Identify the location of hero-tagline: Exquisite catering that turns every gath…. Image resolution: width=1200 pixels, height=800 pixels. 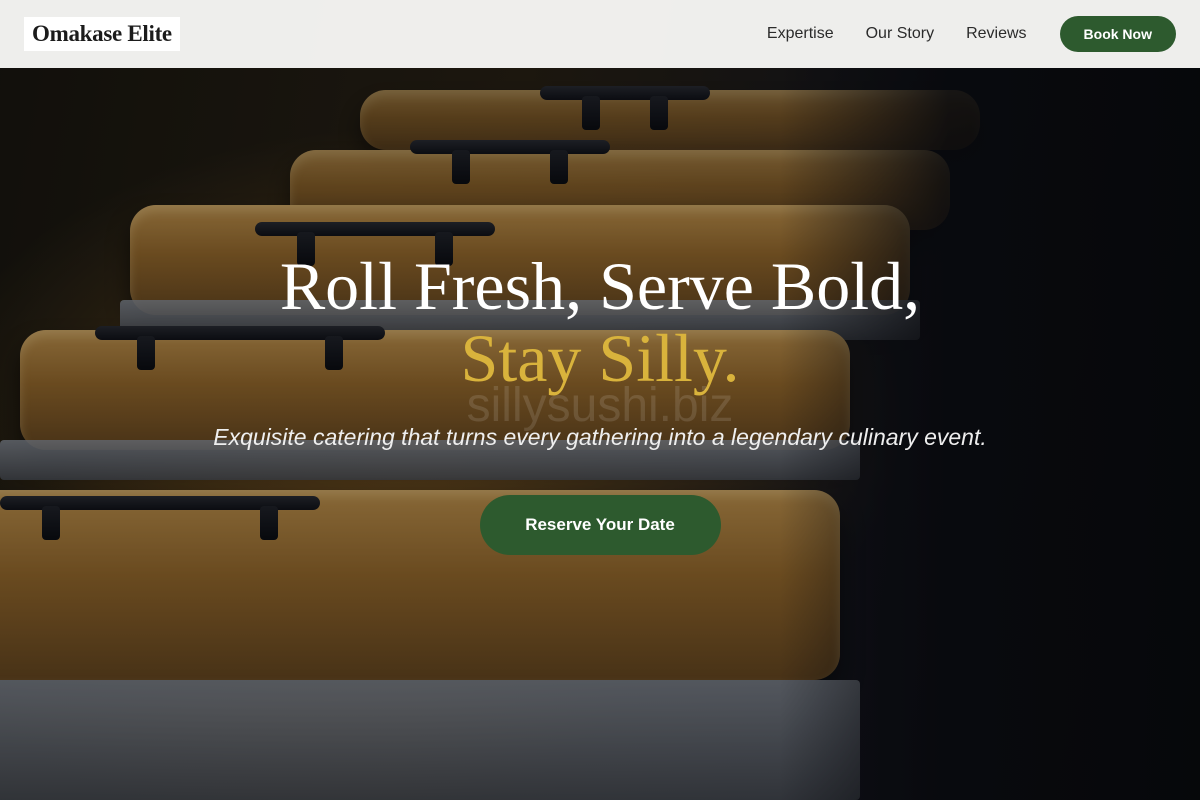
(600, 437).